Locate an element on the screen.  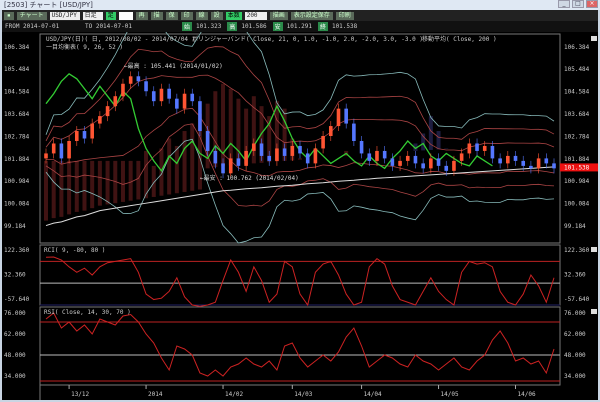
redraw-button: 描画 is located at coordinates (279, 16).